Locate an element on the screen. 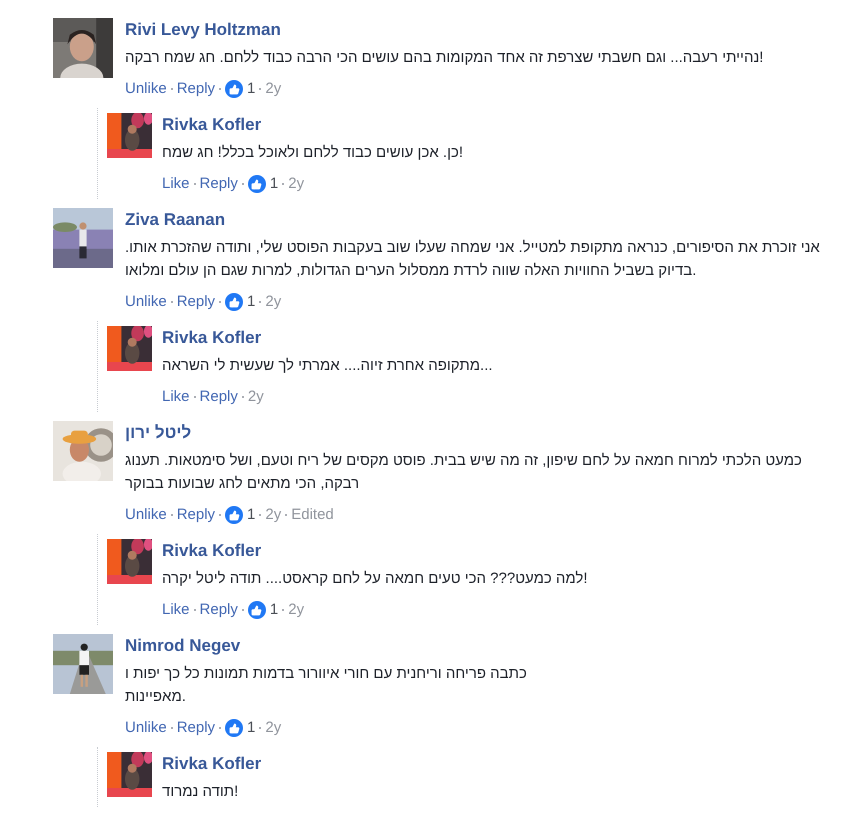 Image resolution: width=858 pixels, height=816 pixels. comment-text: תודה נמרוד! is located at coordinates (201, 792).